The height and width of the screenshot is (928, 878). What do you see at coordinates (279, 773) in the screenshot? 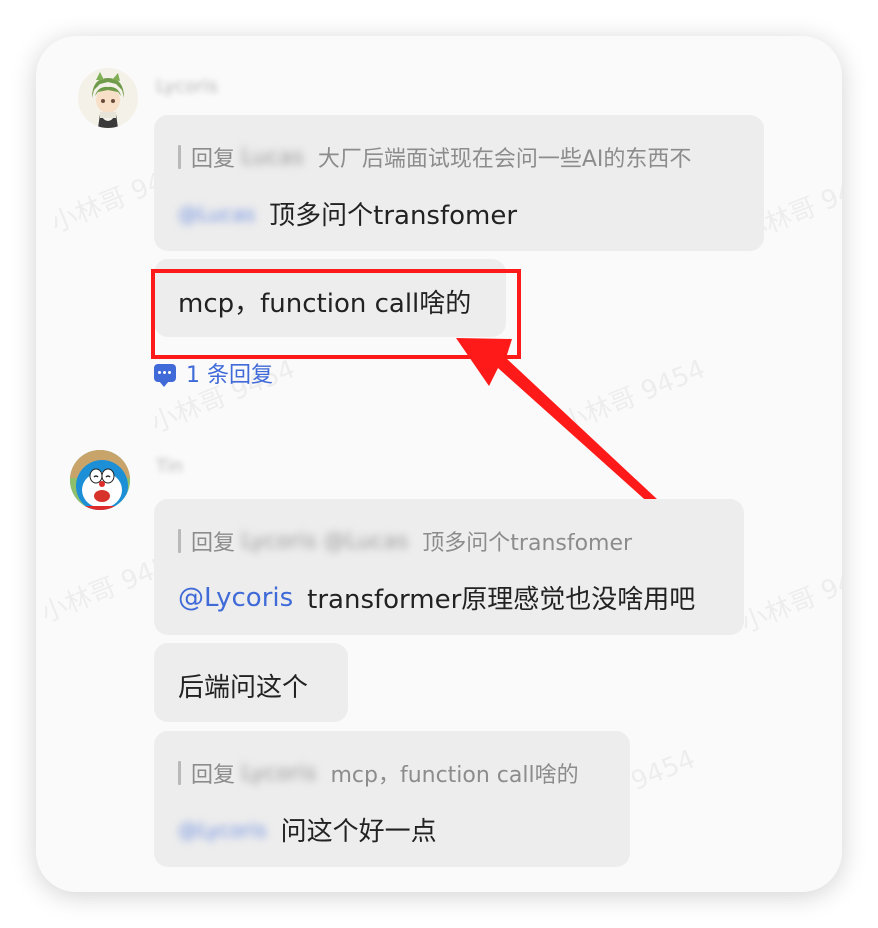
I see `quoted-user: Lycoris` at bounding box center [279, 773].